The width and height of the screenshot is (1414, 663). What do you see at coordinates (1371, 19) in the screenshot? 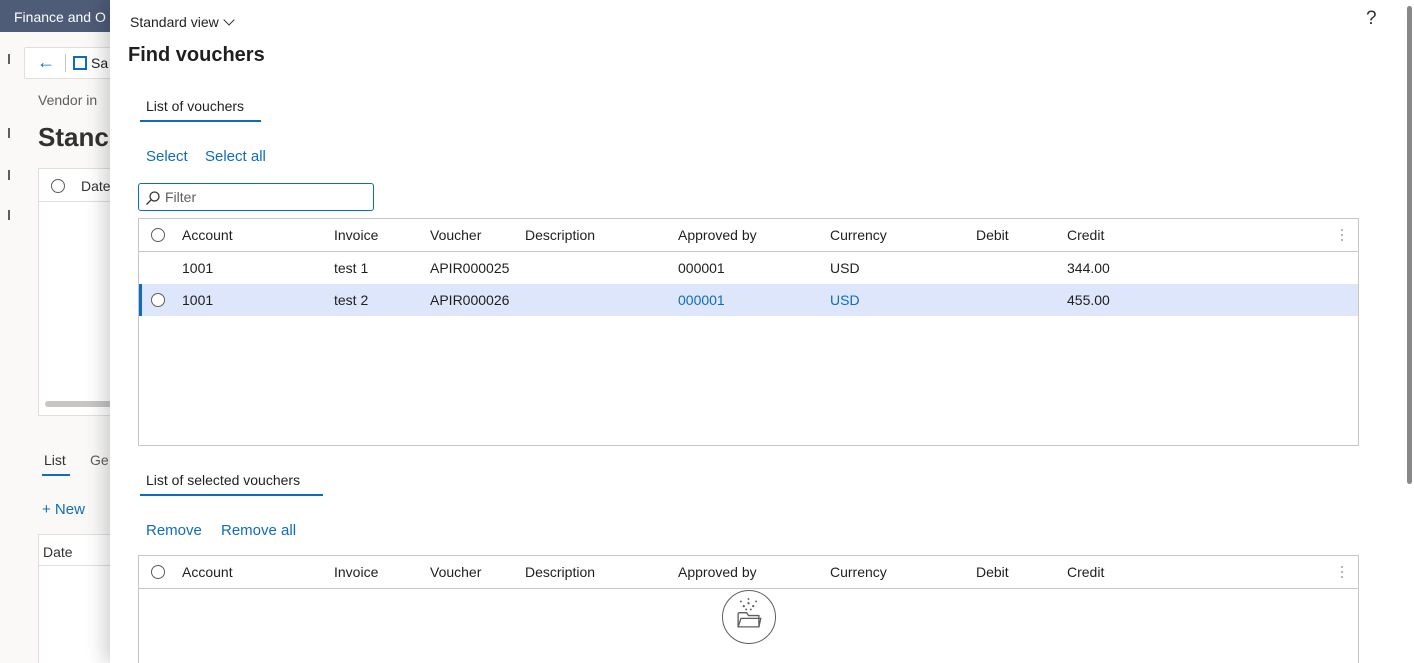
I see `help-icon: ?` at bounding box center [1371, 19].